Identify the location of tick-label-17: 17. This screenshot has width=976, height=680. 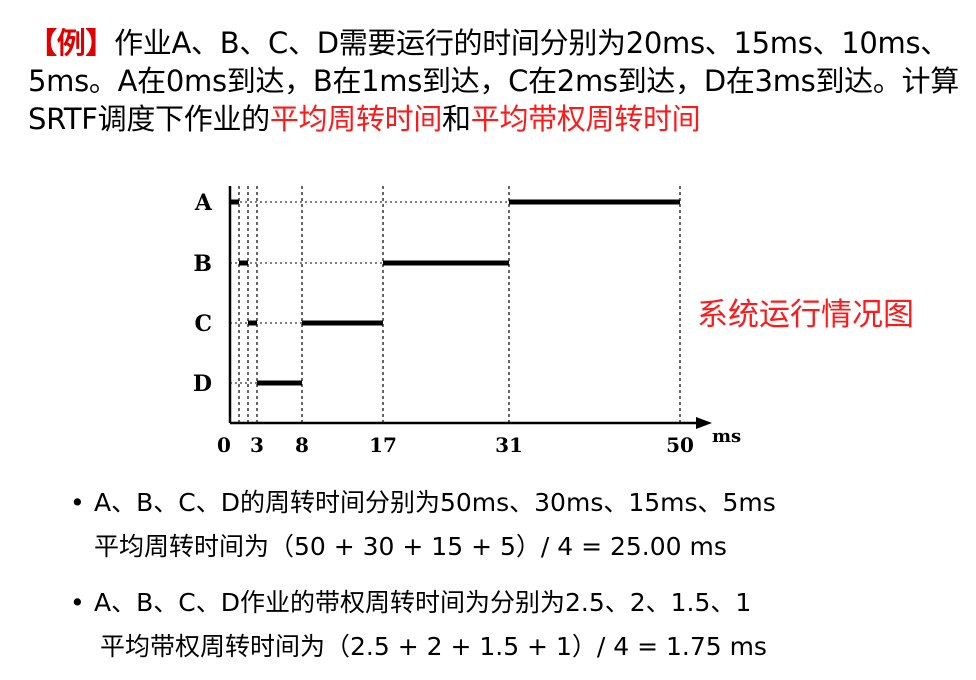
(383, 445).